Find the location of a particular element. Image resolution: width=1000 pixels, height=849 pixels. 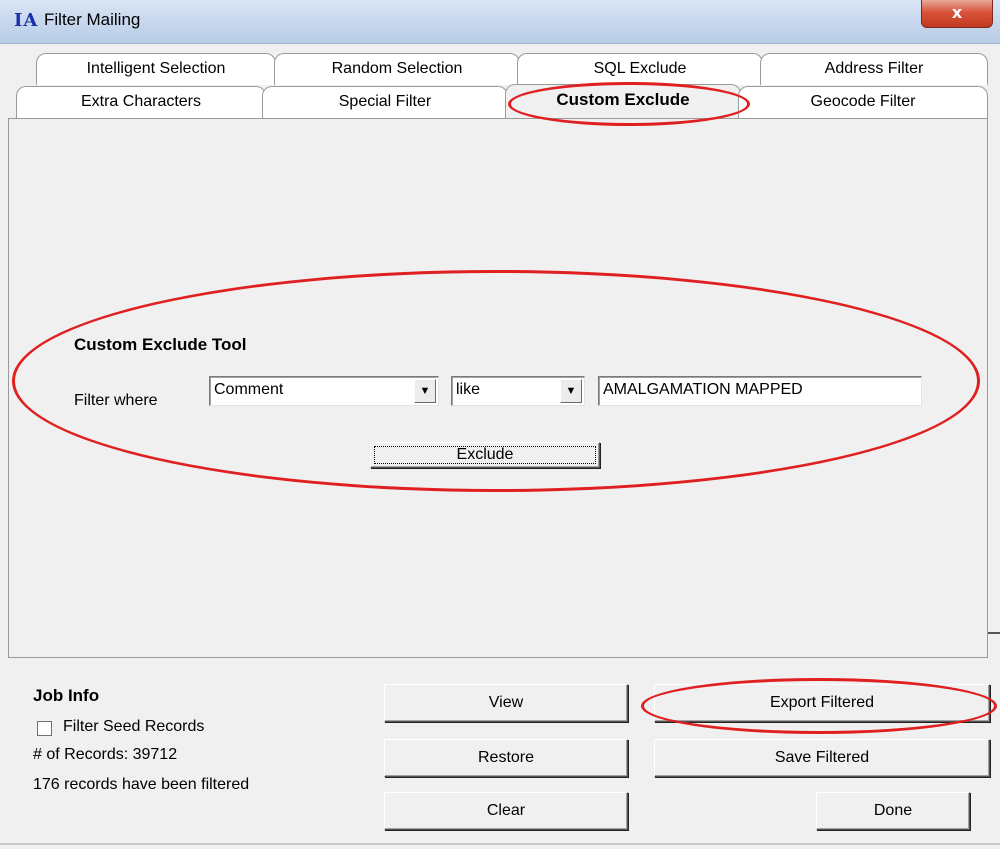

window-bottom-edge is located at coordinates (500, 844).